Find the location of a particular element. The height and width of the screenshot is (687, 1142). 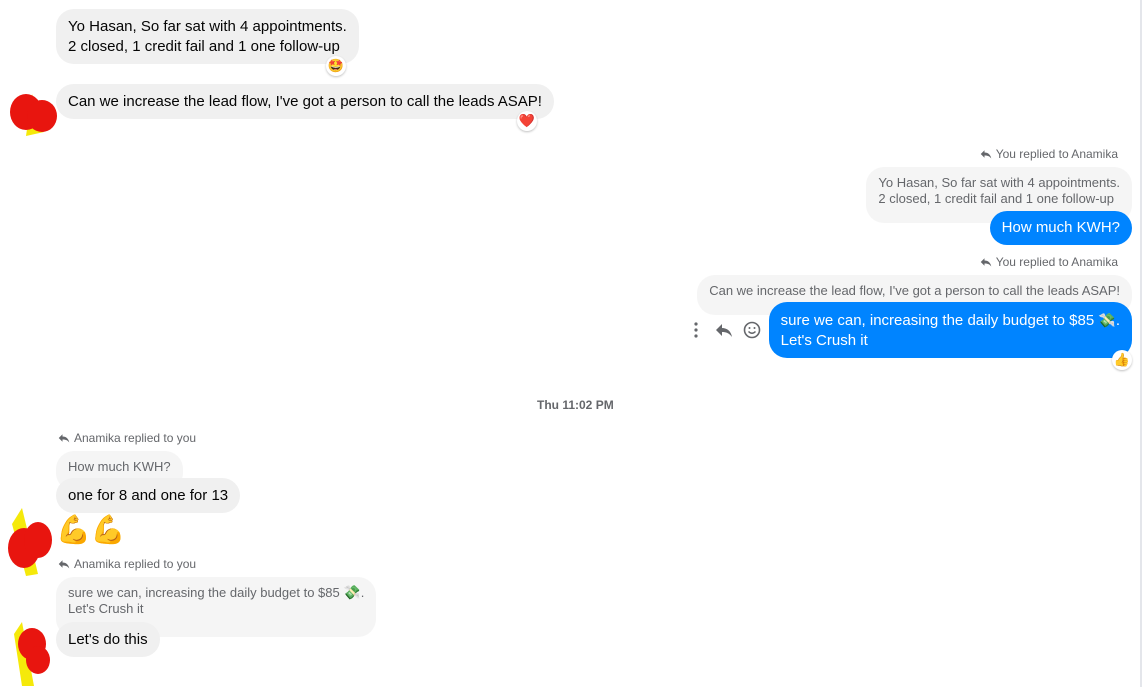

message-text-line: Let's Crush it is located at coordinates (824, 340).